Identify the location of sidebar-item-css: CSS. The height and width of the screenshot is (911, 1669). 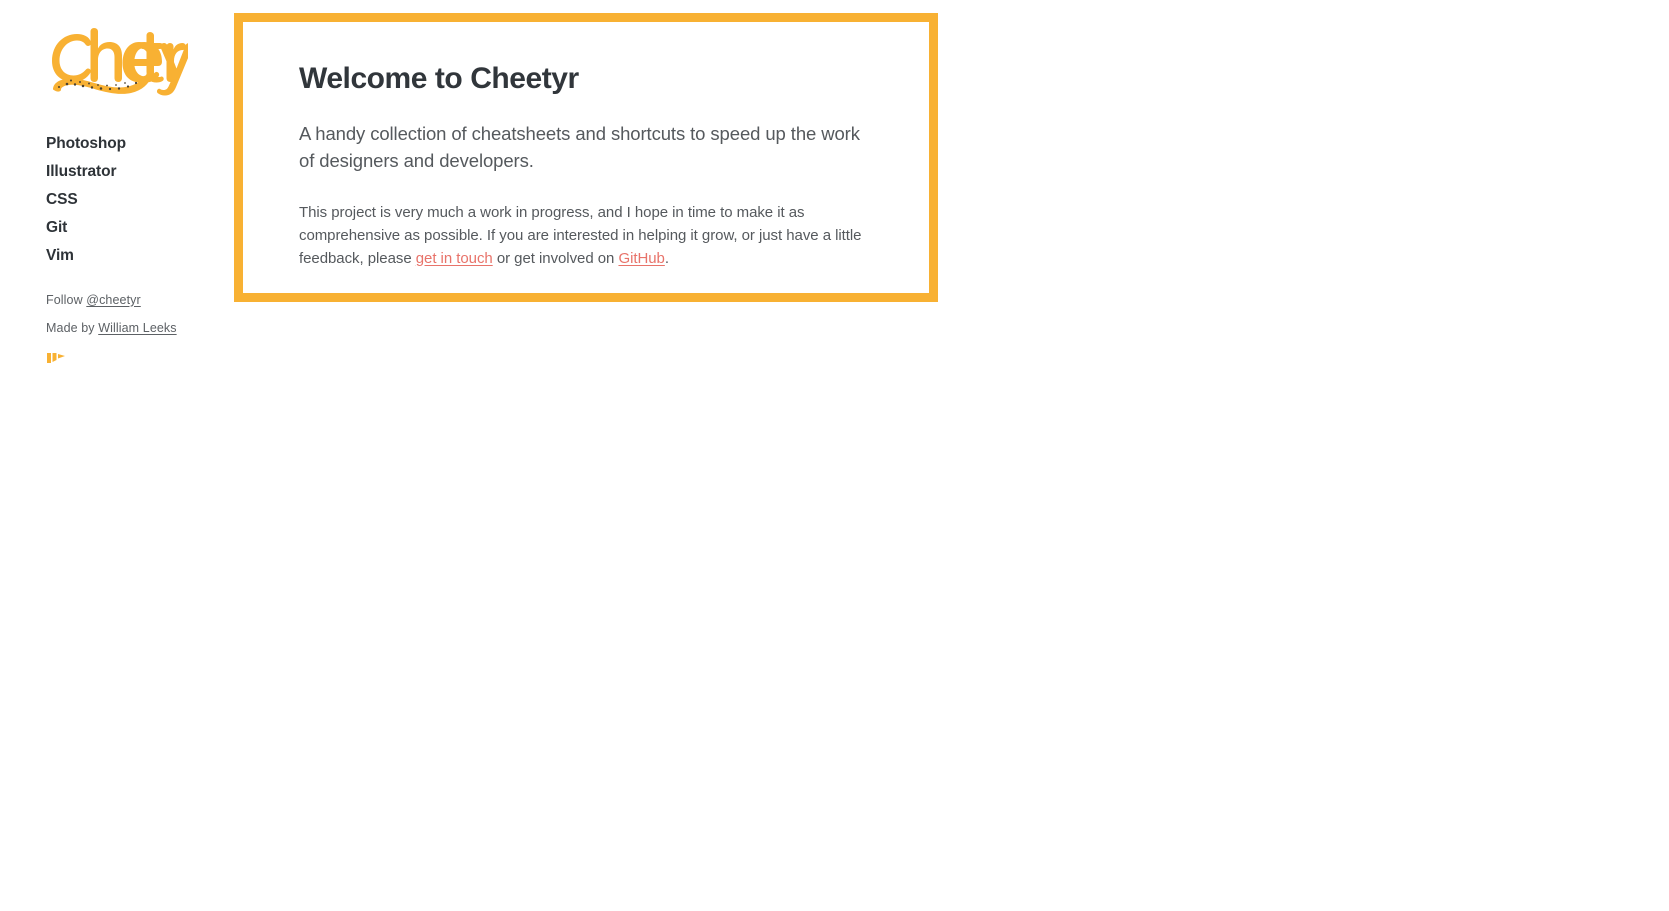
(62, 200).